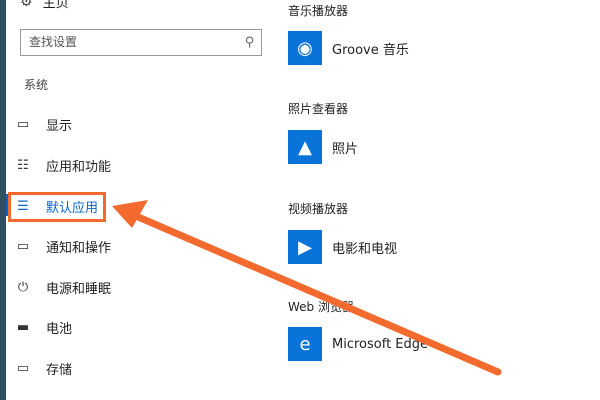  I want to click on arrow-head, so click(130, 214).